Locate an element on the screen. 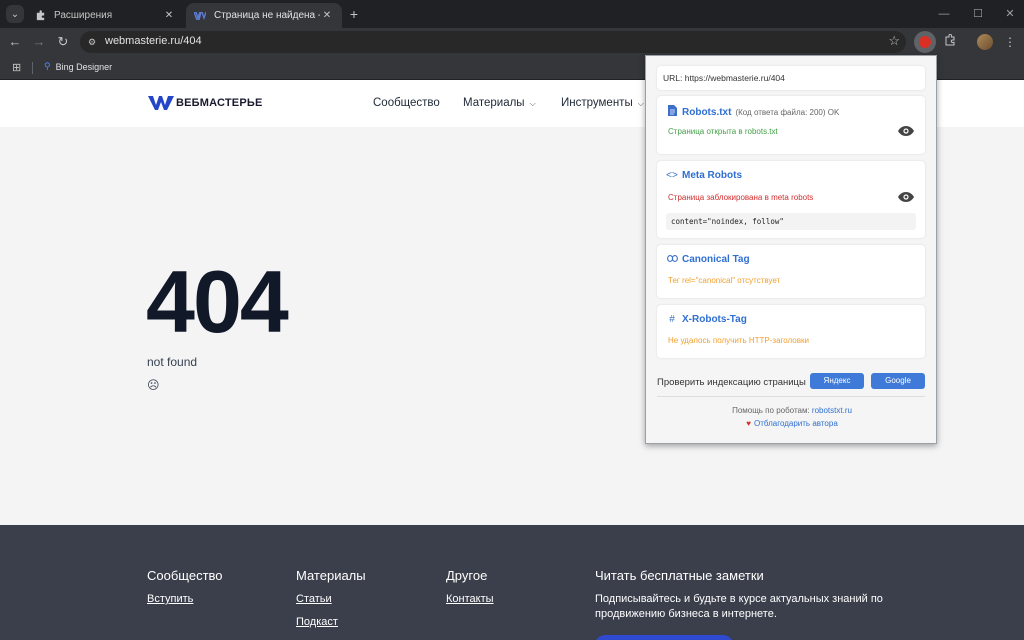 Image resolution: width=1024 pixels, height=640 pixels. address-url: webmasterie.ru/404 is located at coordinates (153, 41).